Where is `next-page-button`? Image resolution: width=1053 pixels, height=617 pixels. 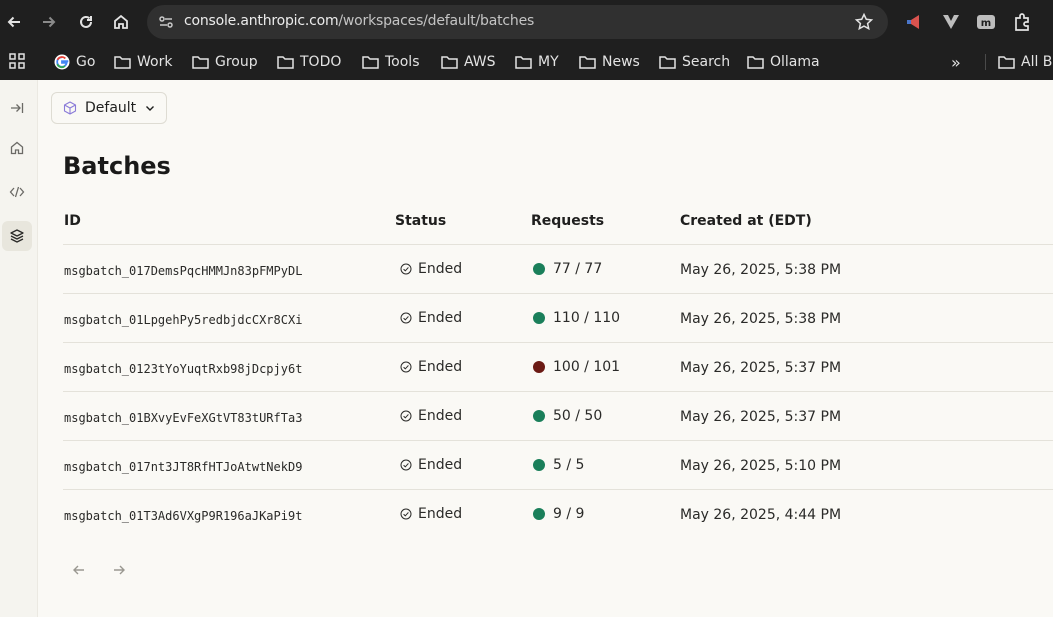 next-page-button is located at coordinates (119, 570).